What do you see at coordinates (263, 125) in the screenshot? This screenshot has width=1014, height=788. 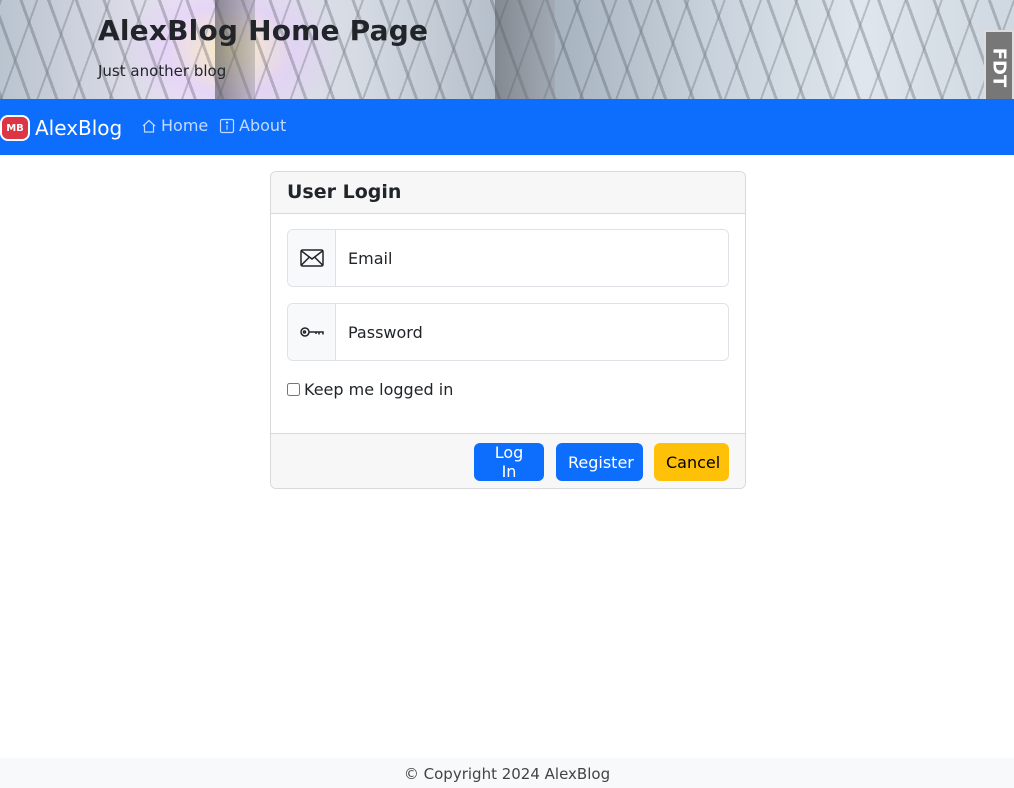 I see `nav-link-about-label: About` at bounding box center [263, 125].